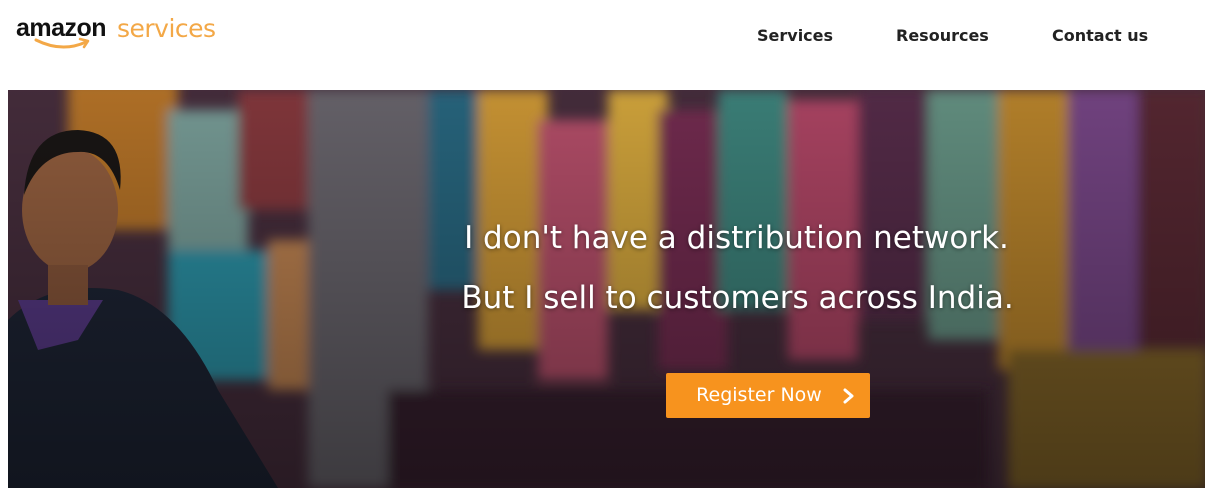  What do you see at coordinates (737, 298) in the screenshot?
I see `hero-headline-line2: But I sell to customers across India.` at bounding box center [737, 298].